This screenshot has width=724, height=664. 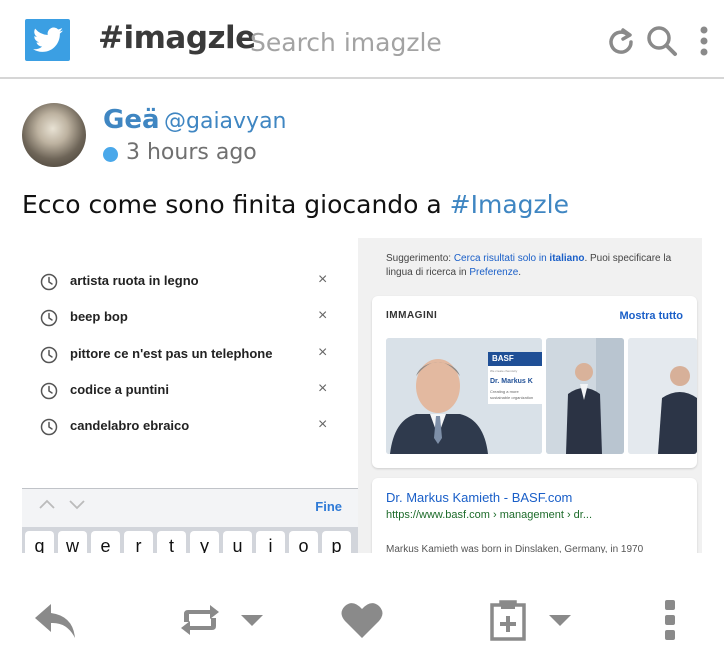 I want to click on clipboard-menu-chevron-icon, so click(x=560, y=620).